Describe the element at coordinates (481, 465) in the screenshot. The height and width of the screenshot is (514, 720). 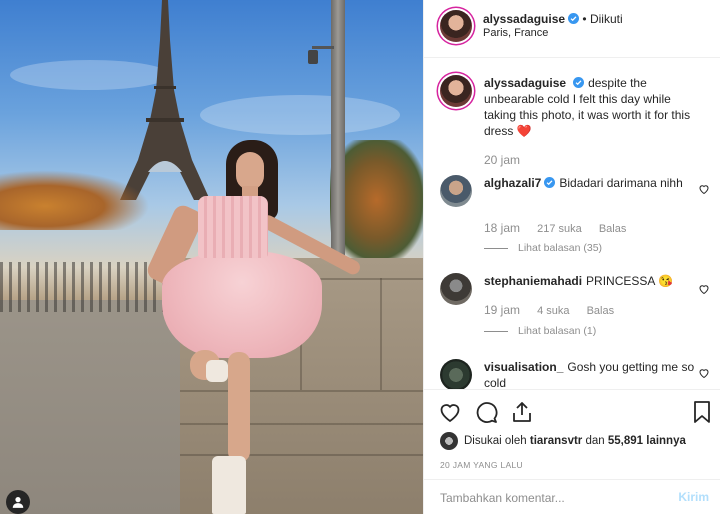
I see `post-timestamp: 20 JAM YANG LALU` at that location.